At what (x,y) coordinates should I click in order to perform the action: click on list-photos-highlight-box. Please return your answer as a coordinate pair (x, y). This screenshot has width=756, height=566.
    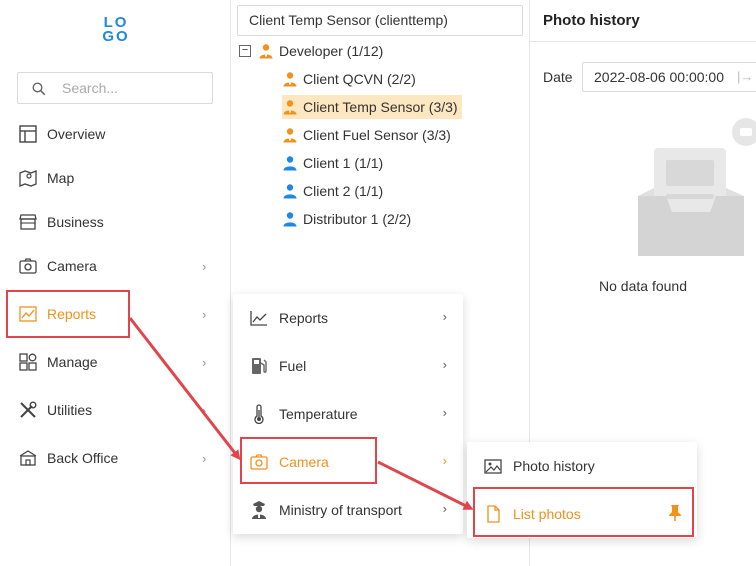
    Looking at the image, I should click on (583, 512).